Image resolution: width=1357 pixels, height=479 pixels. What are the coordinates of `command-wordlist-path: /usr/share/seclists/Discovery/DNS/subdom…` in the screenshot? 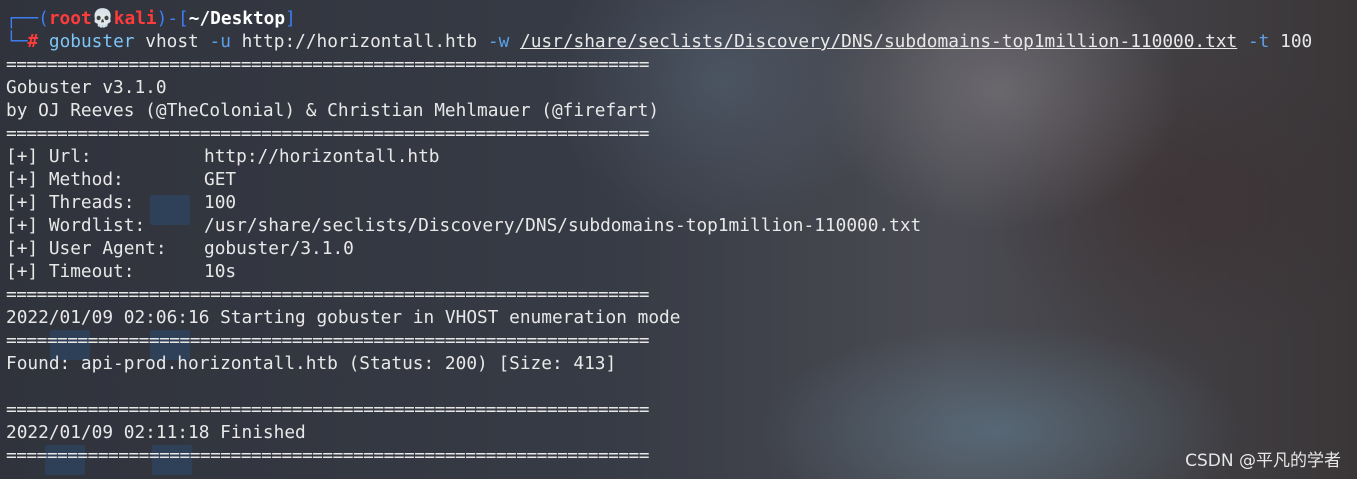 It's located at (878, 41).